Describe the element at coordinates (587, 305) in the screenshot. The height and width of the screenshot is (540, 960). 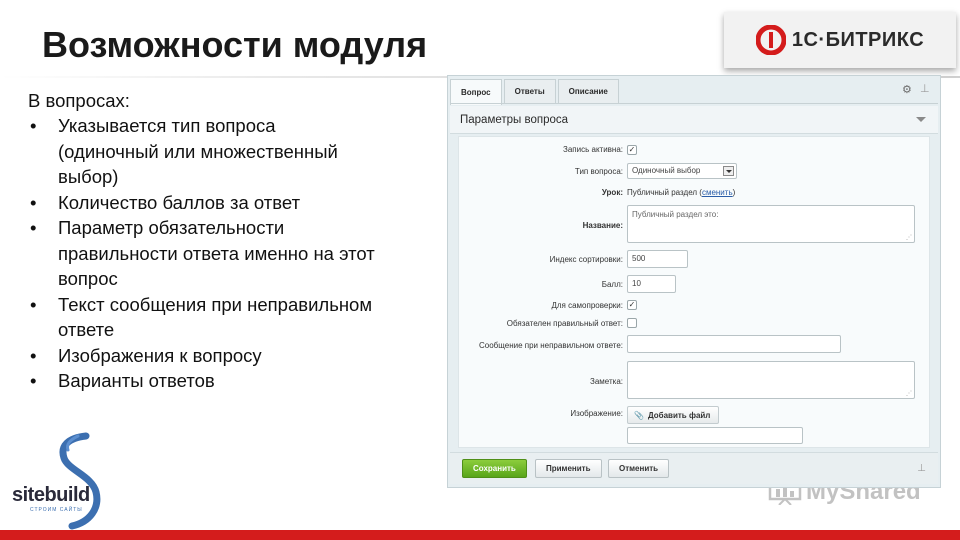
I see `self-check-label: Для самопроверки:` at that location.